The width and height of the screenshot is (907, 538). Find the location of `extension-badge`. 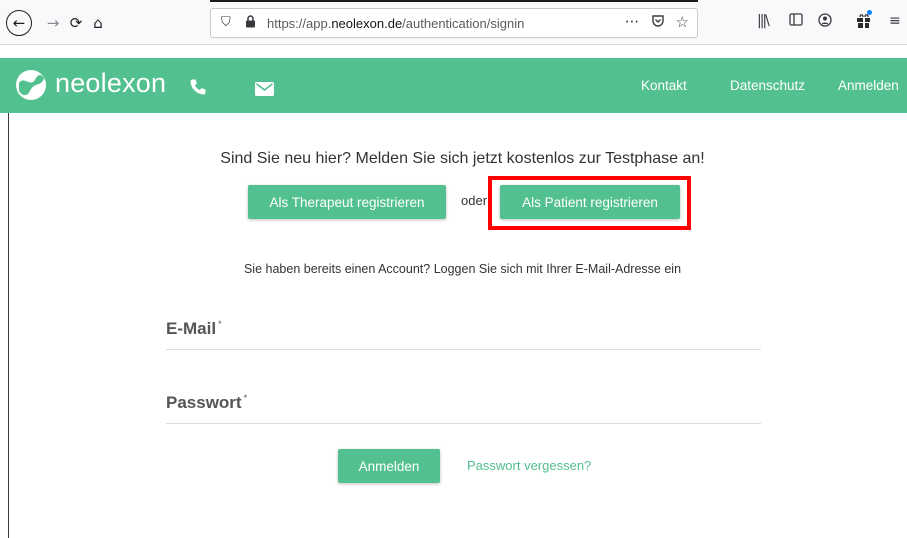

extension-badge is located at coordinates (869, 12).